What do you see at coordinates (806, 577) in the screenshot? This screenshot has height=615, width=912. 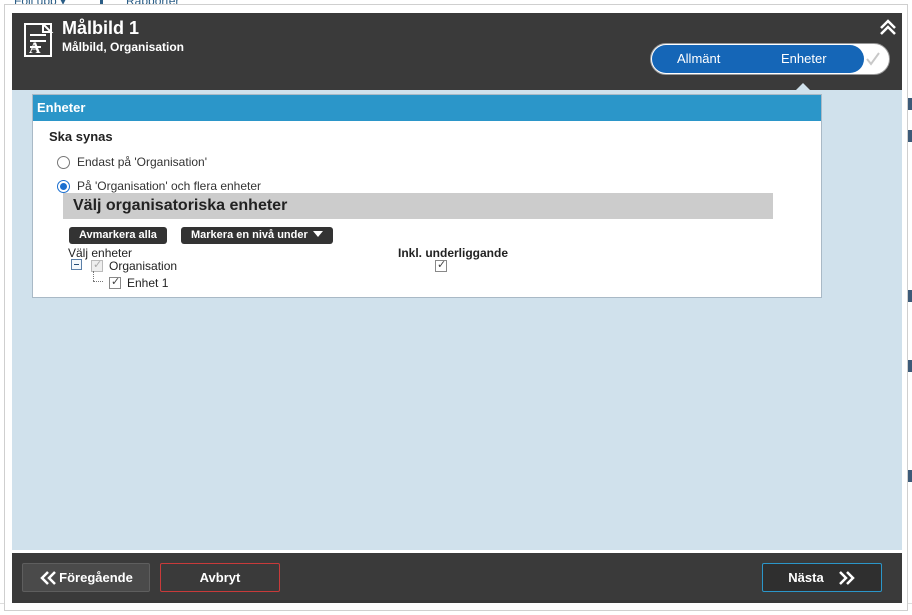 I see `next-label: Nästa` at bounding box center [806, 577].